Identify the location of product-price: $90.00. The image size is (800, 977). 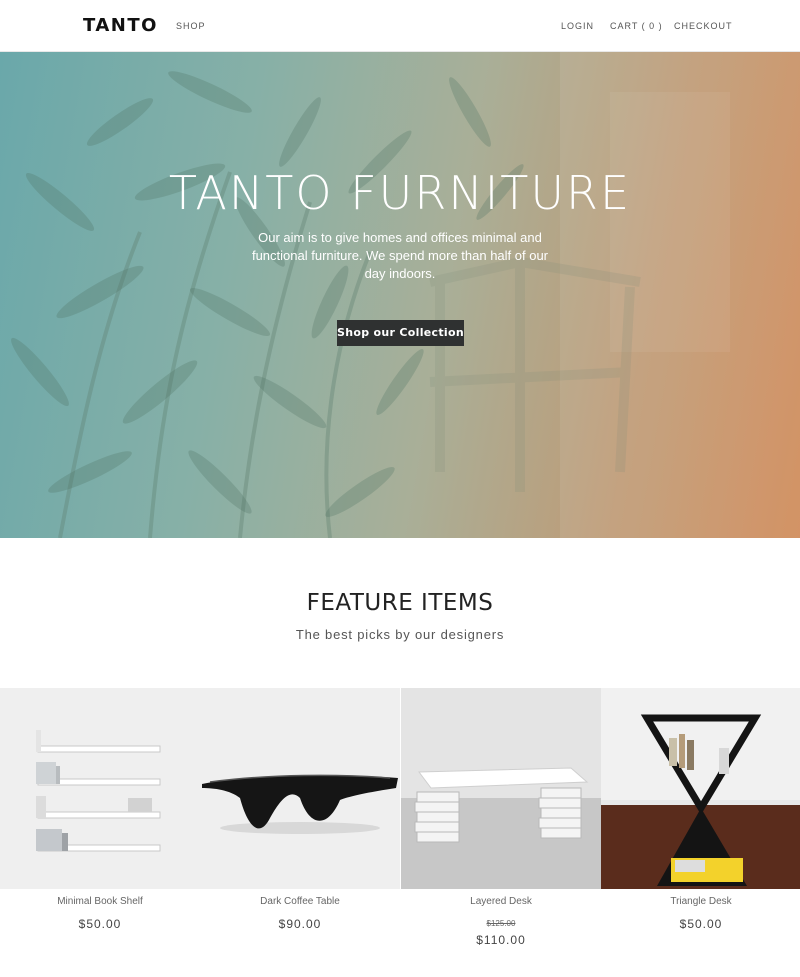
(300, 924).